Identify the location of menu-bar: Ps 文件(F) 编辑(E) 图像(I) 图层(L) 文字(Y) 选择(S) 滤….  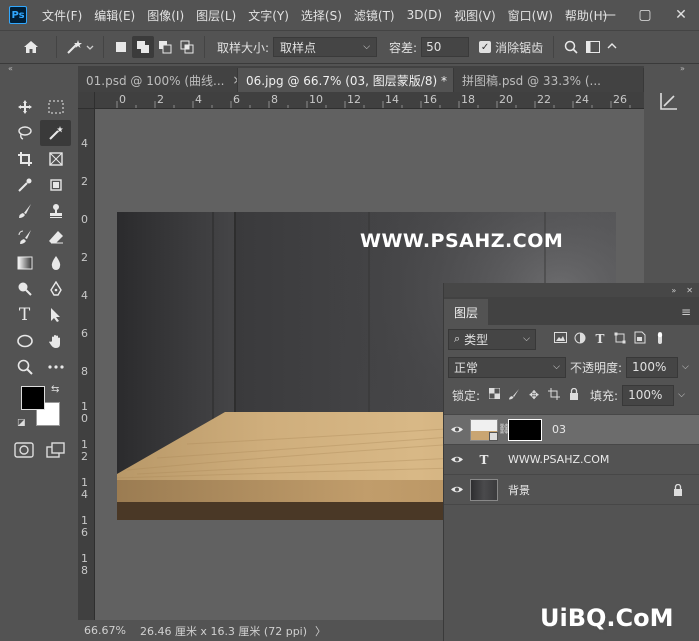
(349, 15).